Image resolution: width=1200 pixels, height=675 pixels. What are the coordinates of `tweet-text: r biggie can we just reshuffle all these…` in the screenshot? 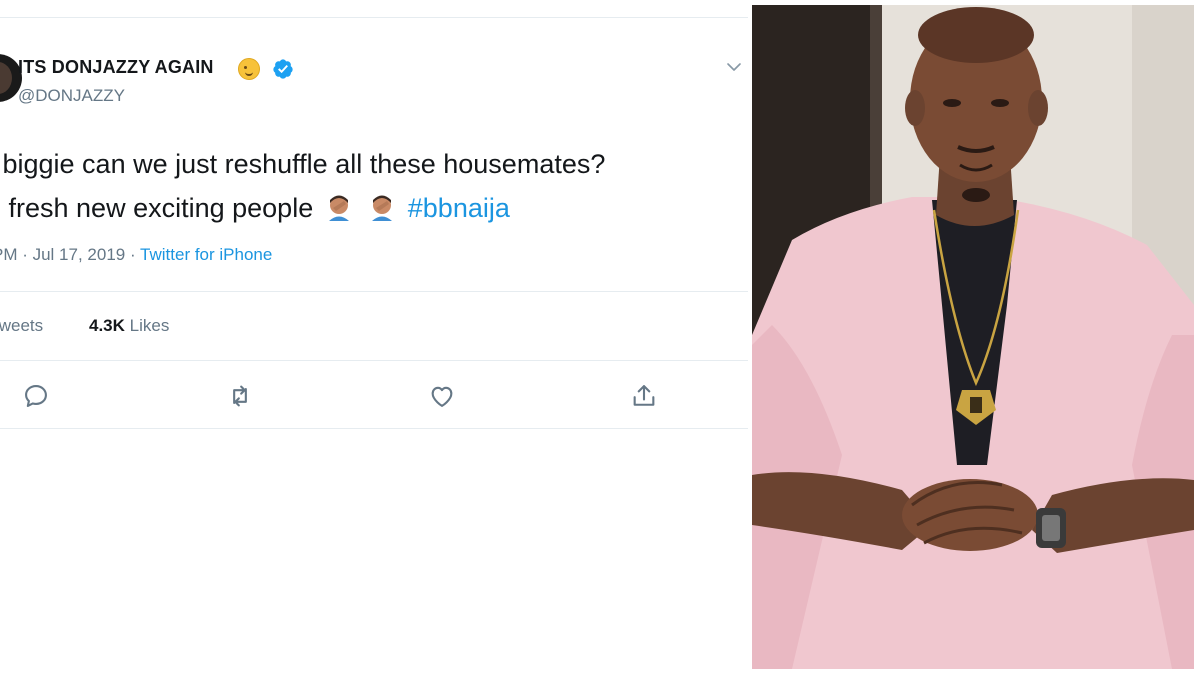 It's located at (363, 186).